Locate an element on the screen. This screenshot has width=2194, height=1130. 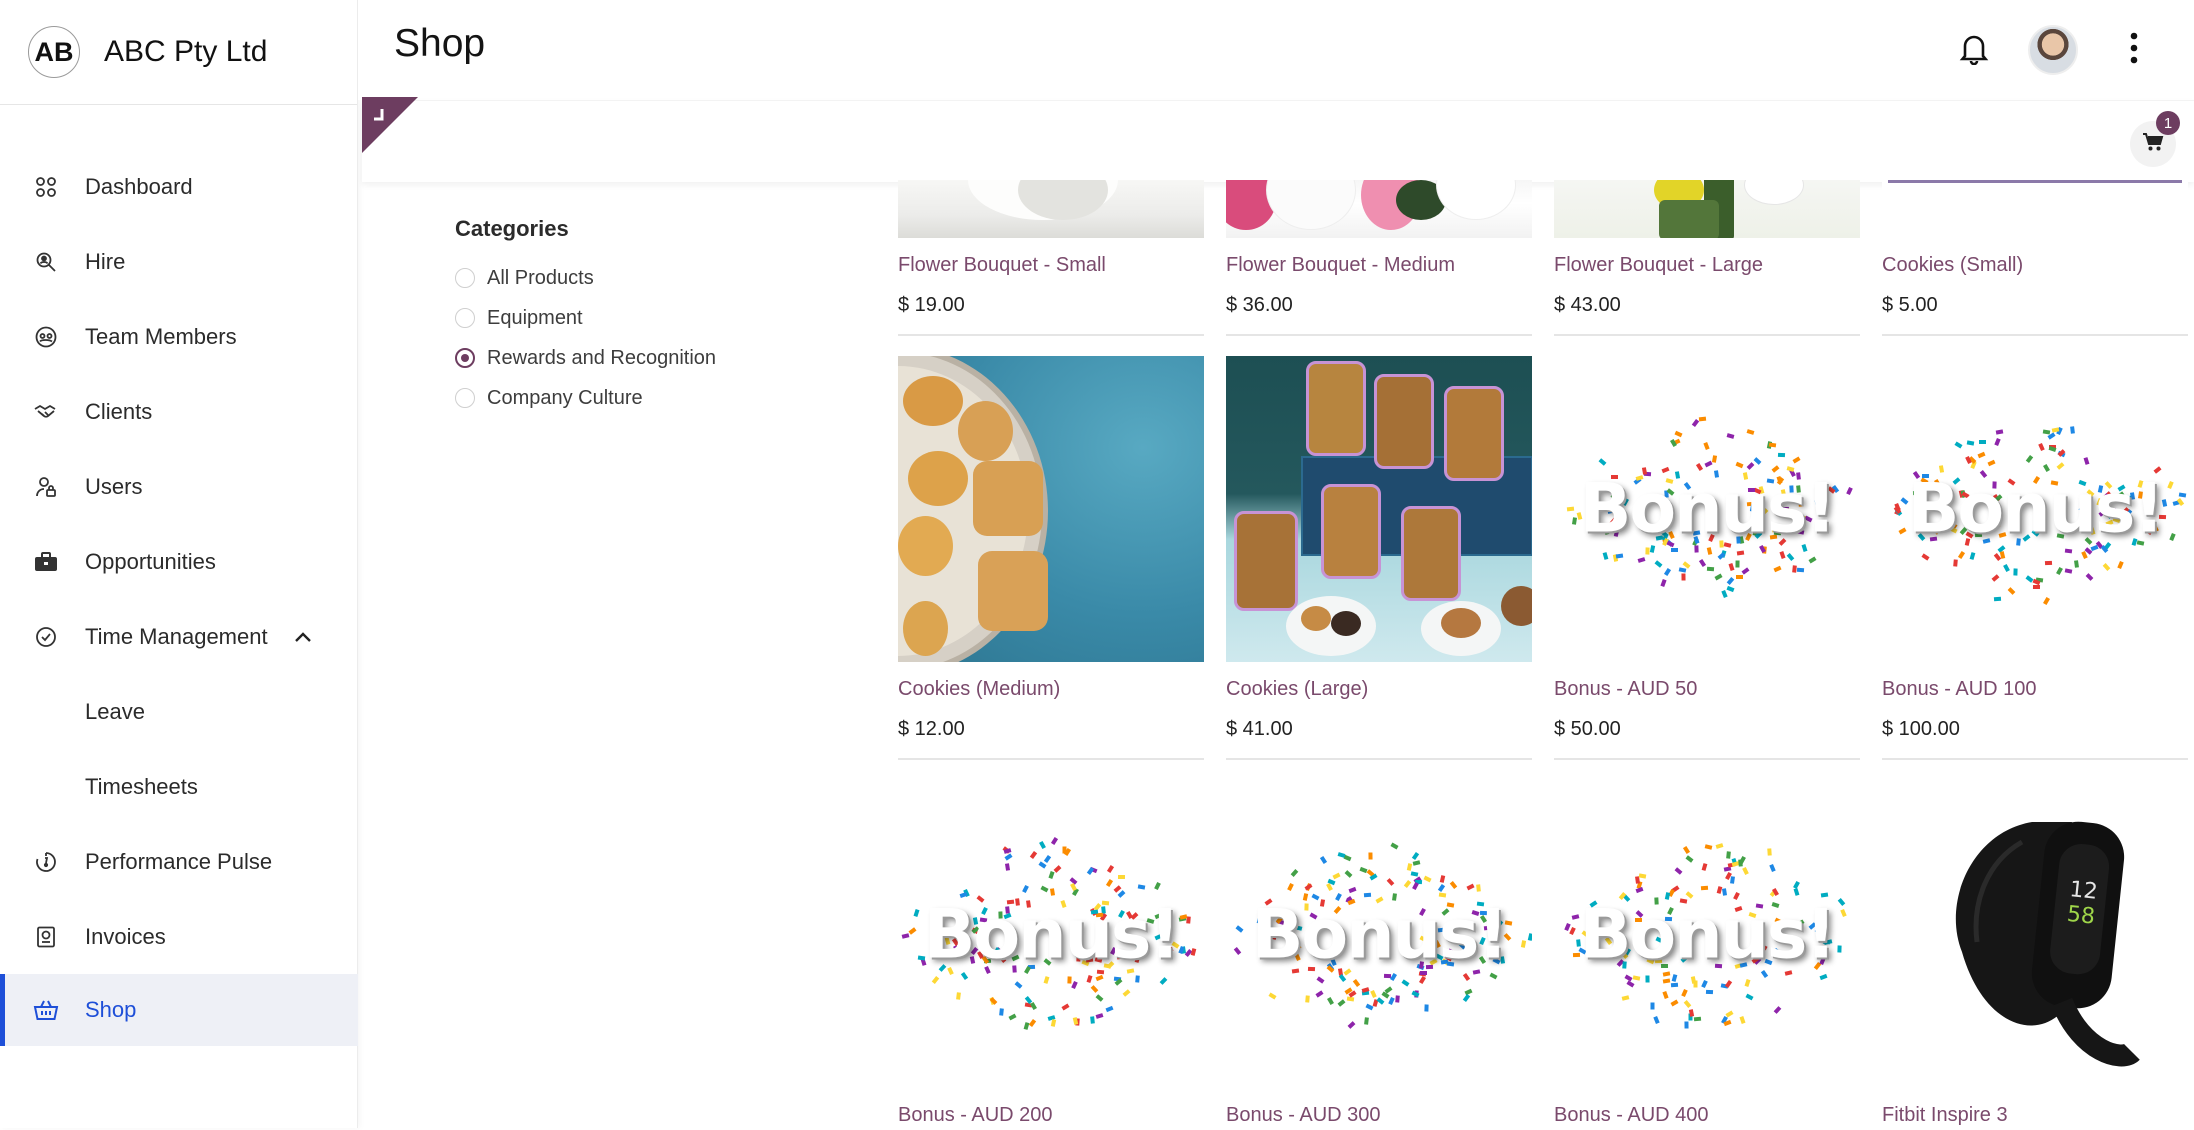
product-card: Flower Bouquet - Large $ 43.00 is located at coordinates (1707, 258).